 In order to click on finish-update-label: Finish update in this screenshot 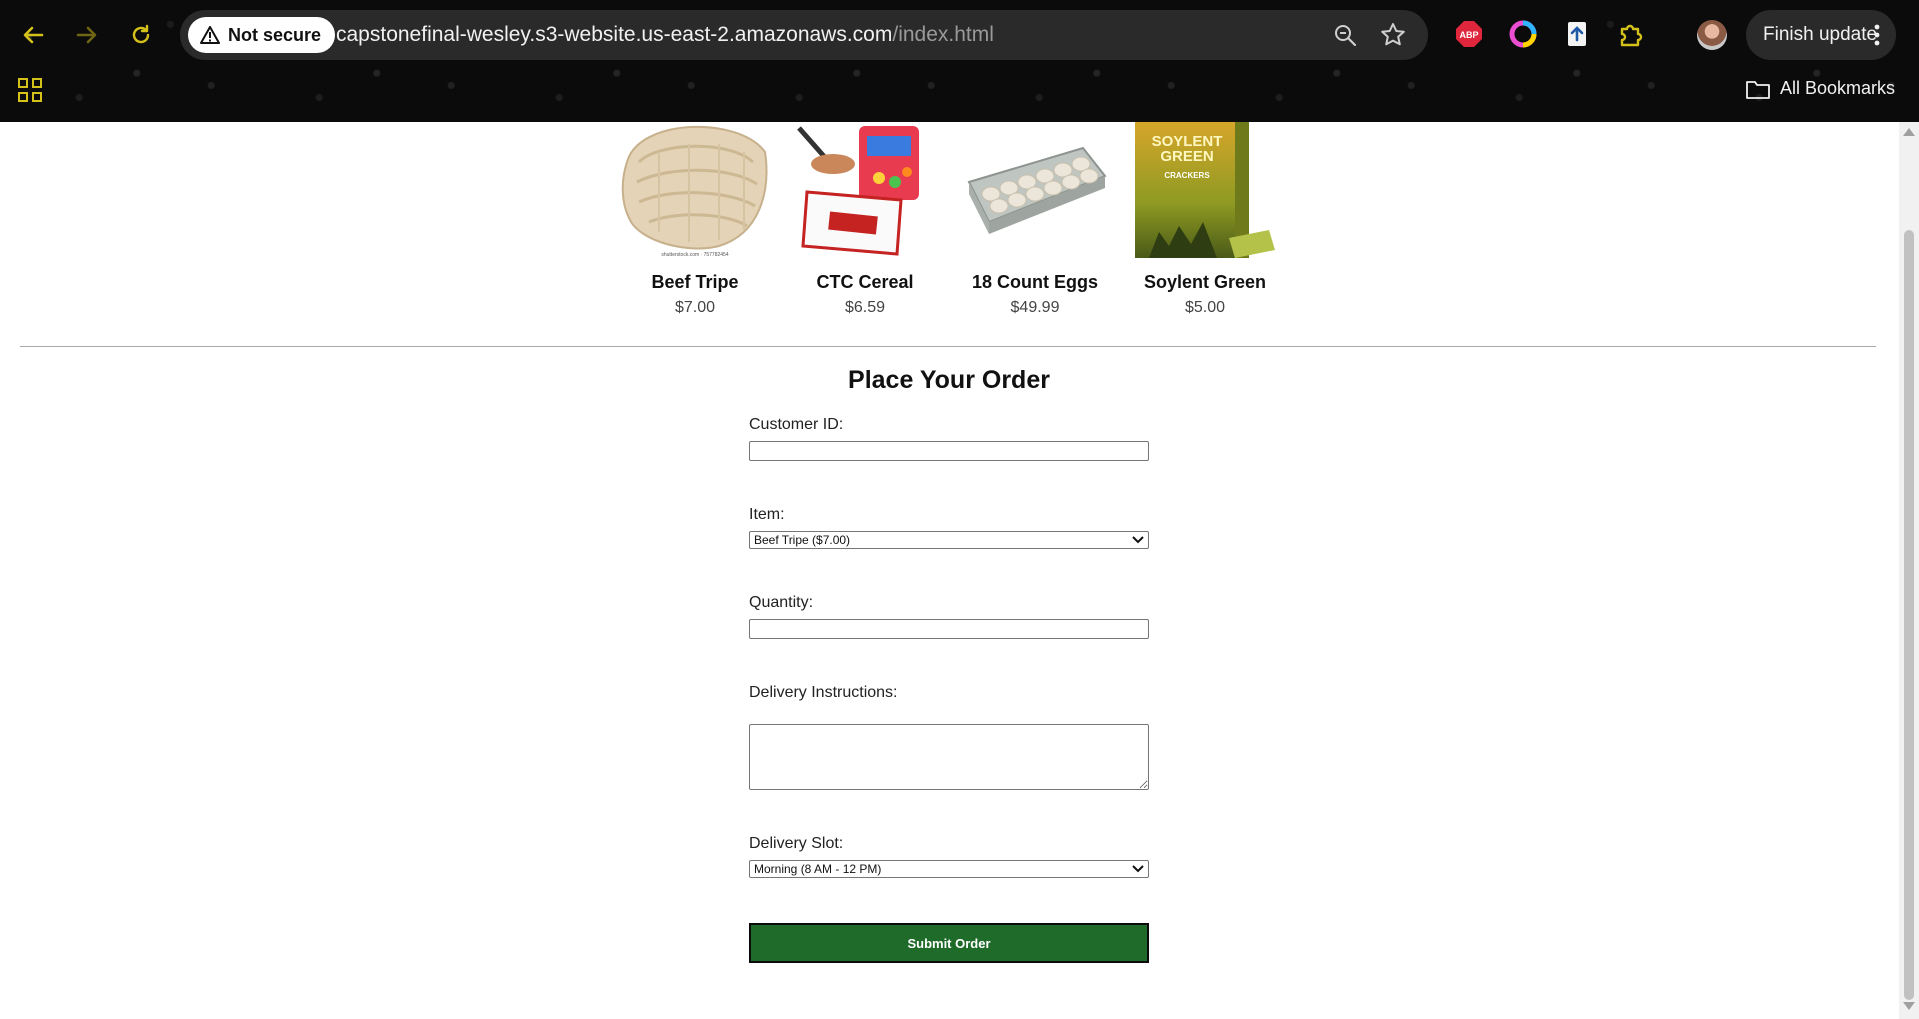, I will do `click(1820, 34)`.